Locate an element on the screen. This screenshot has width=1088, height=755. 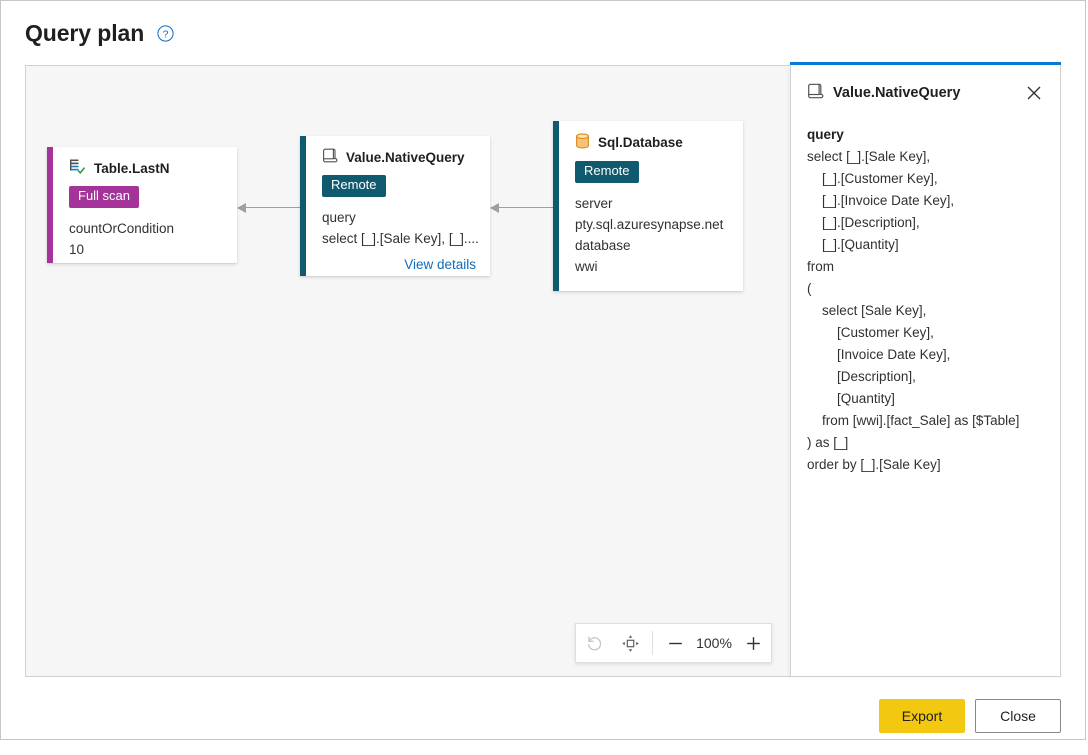
toolbar-divider is located at coordinates (652, 643).